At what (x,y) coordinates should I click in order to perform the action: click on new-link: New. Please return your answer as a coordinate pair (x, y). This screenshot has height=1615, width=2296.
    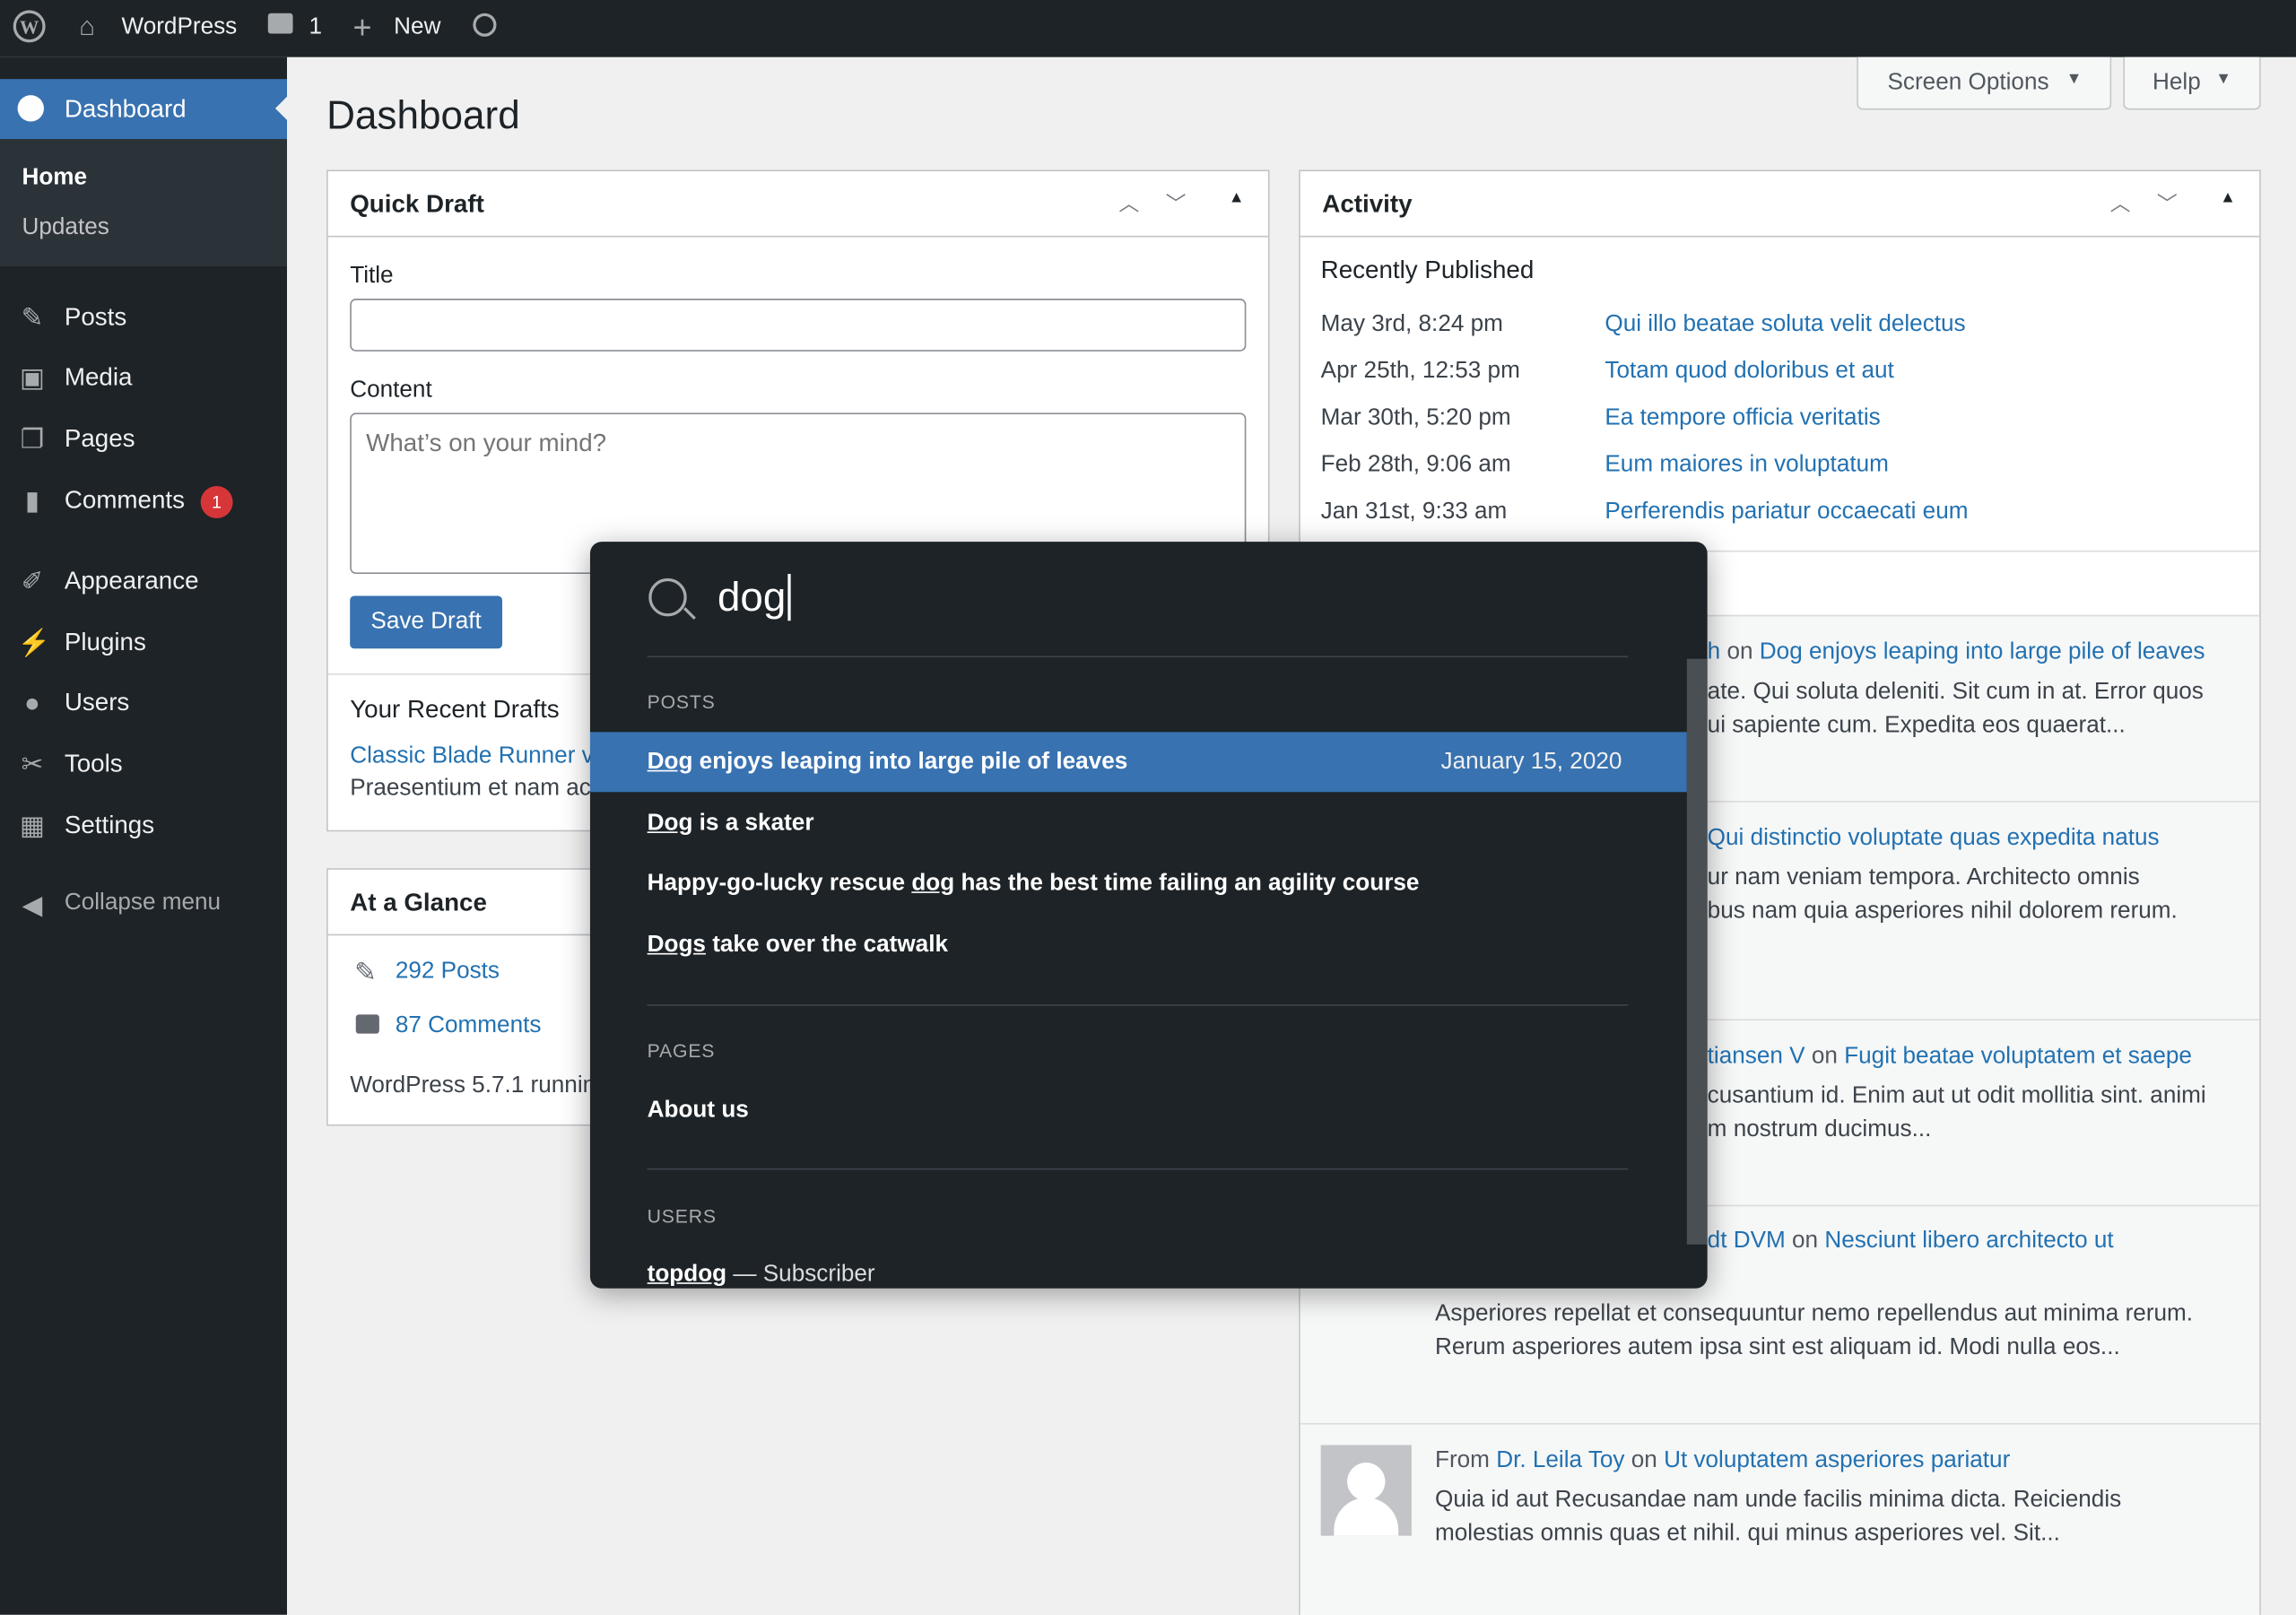
    Looking at the image, I should click on (417, 27).